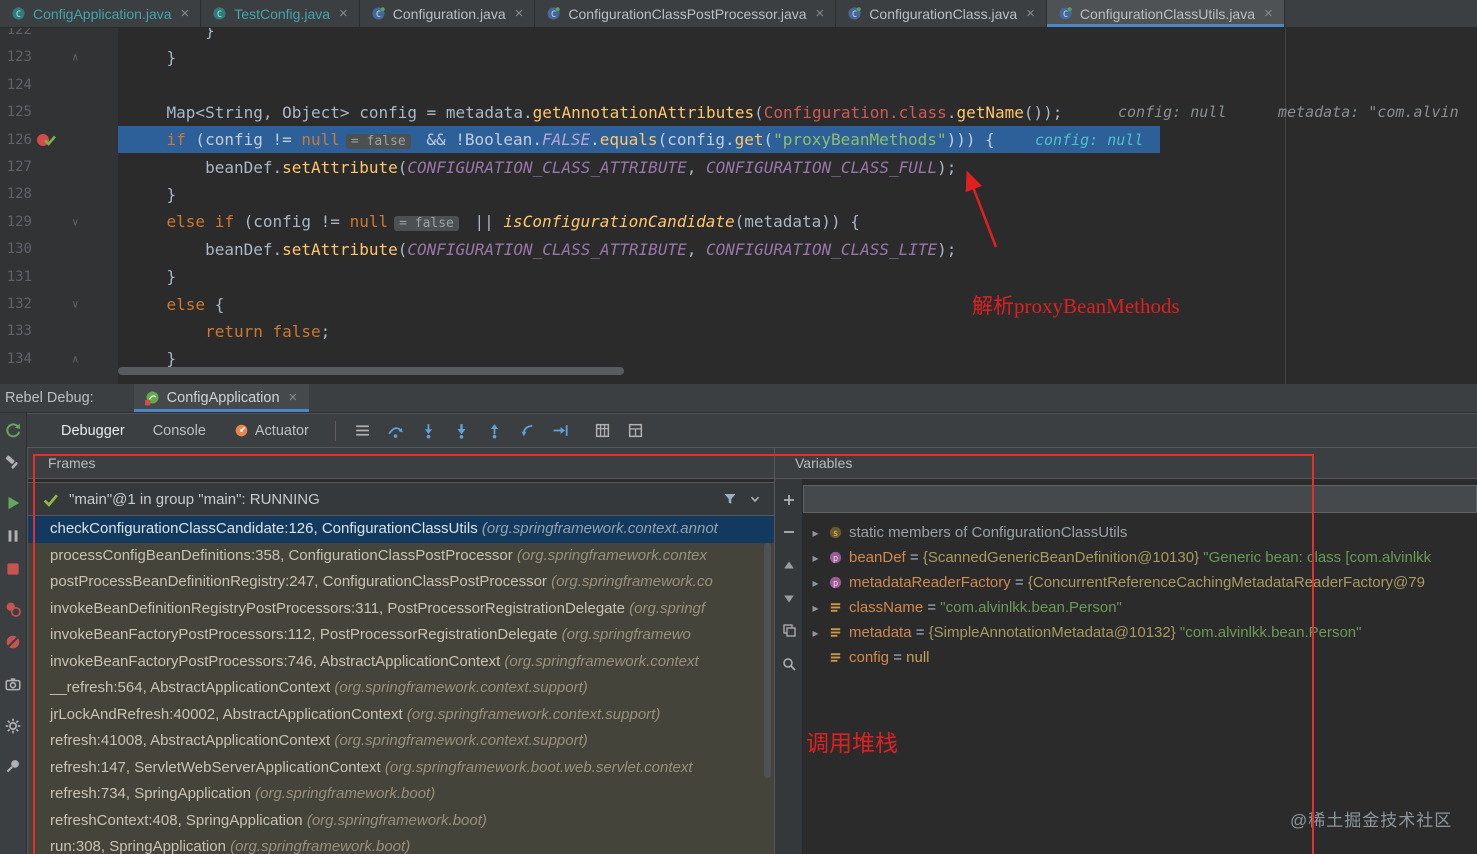 The width and height of the screenshot is (1477, 854). I want to click on move-down-icon, so click(789, 598).